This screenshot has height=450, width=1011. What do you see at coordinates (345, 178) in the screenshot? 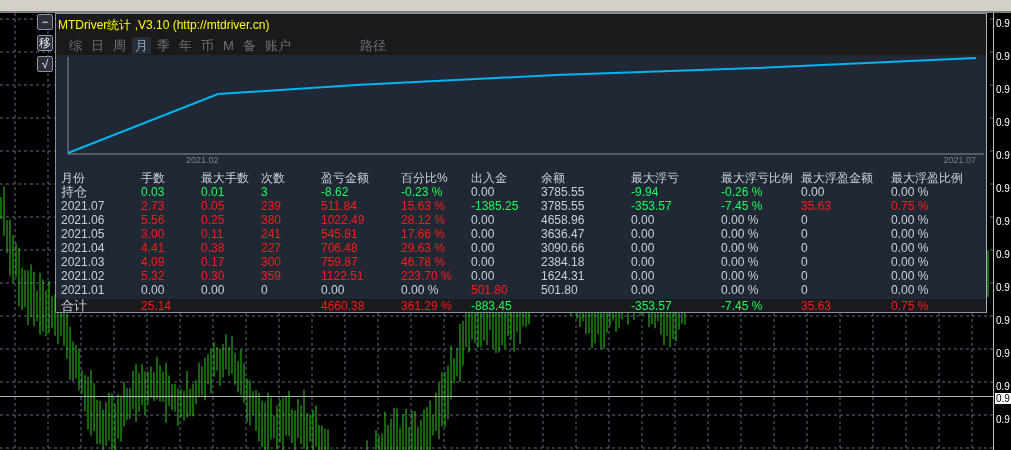
I see `column-header: 盈亏金额` at bounding box center [345, 178].